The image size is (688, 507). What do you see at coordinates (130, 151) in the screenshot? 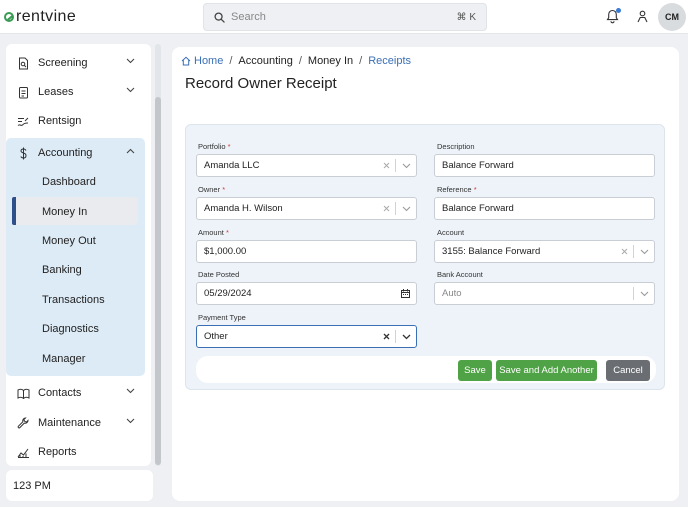
I see `chevron-up-icon` at bounding box center [130, 151].